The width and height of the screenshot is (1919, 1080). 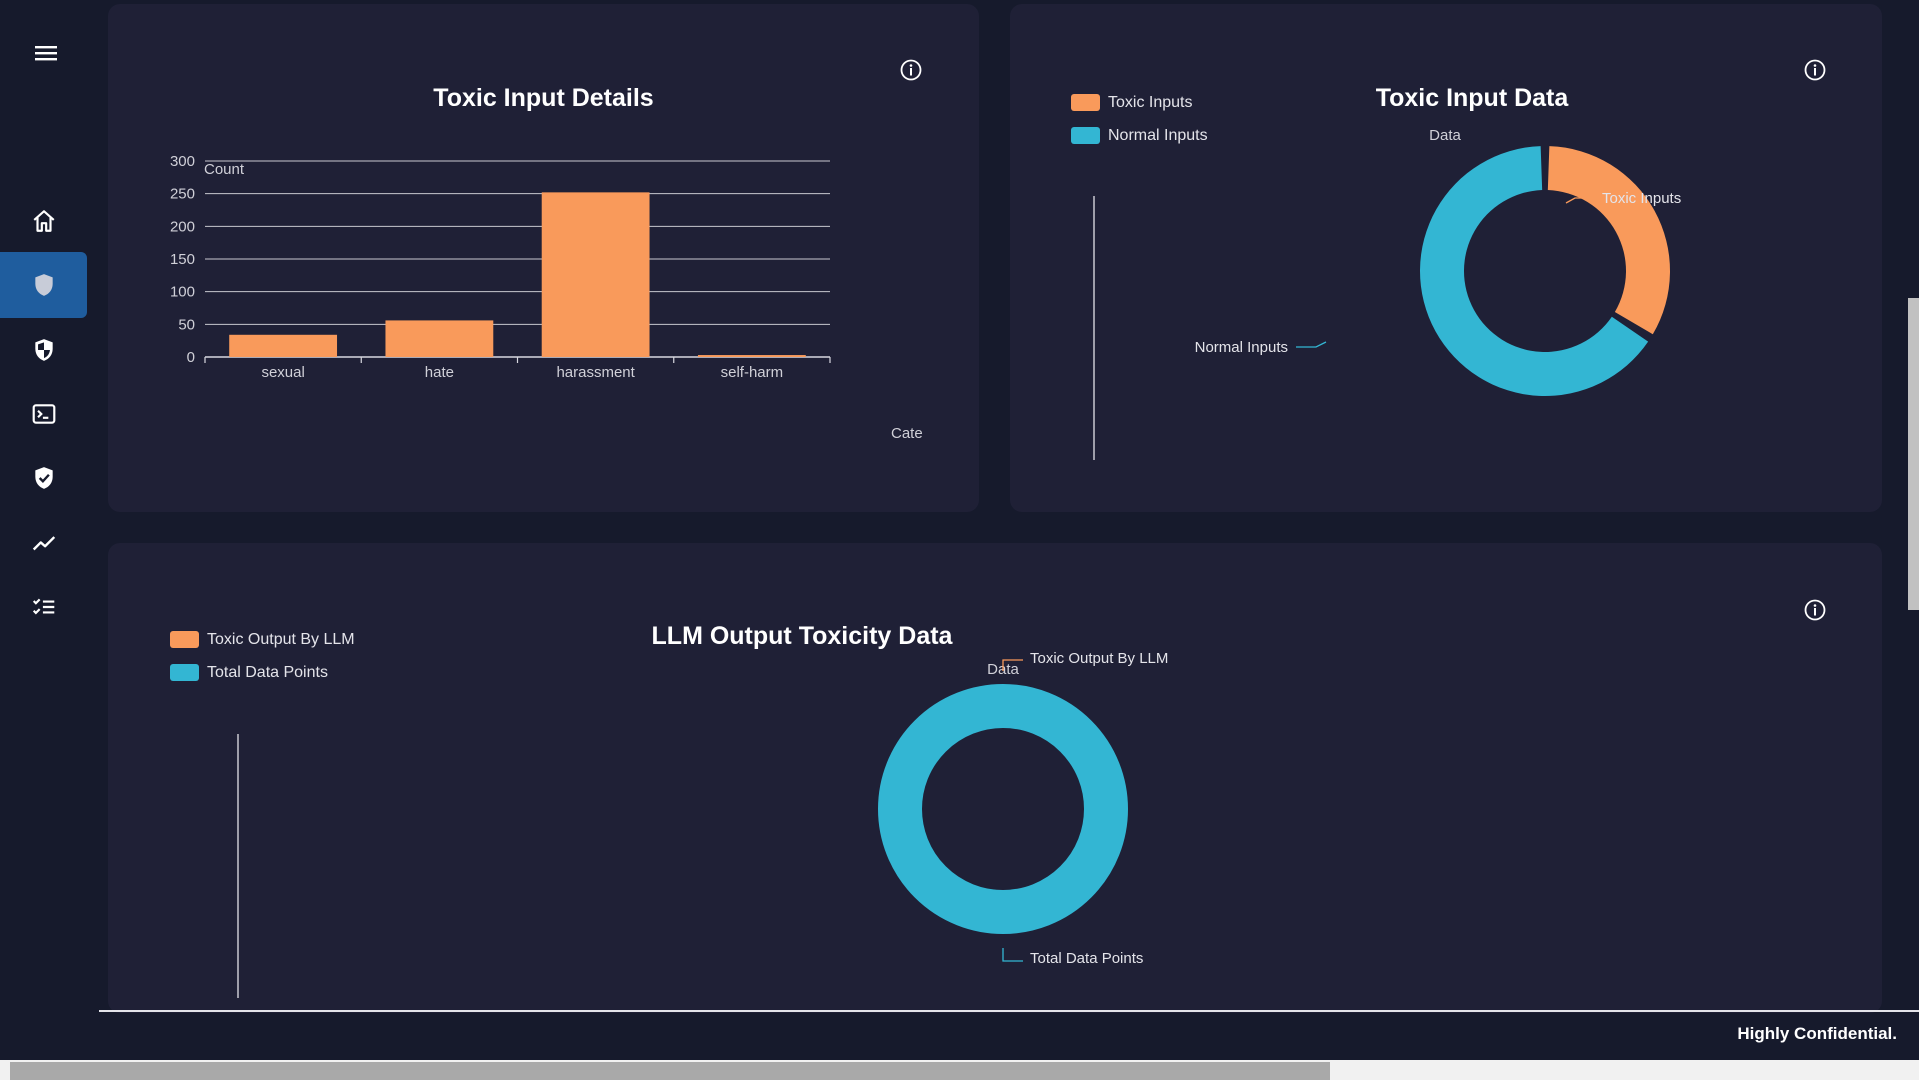 I want to click on shield-icon, so click(x=43, y=285).